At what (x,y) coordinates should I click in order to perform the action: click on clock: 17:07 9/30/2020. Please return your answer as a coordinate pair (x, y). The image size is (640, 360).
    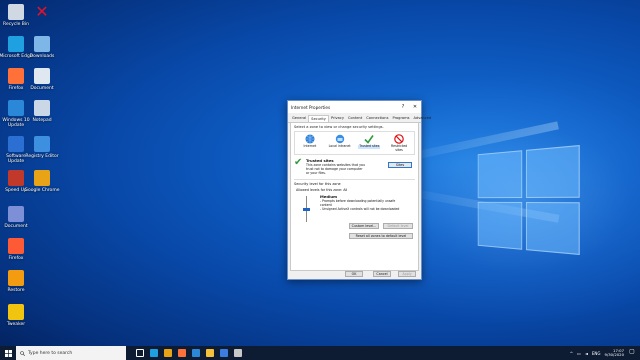
    Looking at the image, I should click on (614, 353).